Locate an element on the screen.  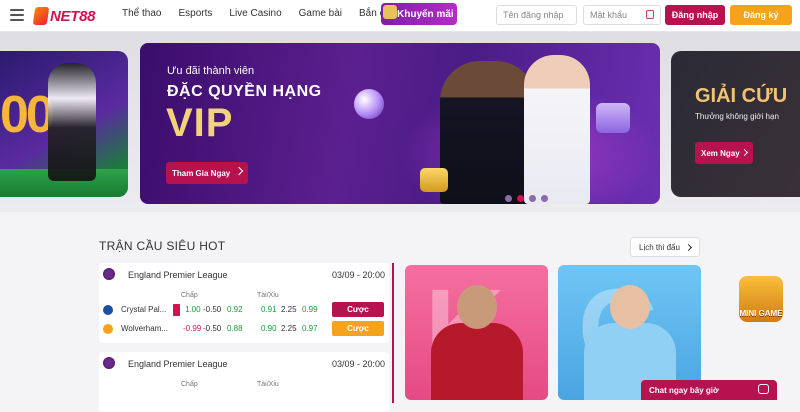
password-placeholder: Mật khẩu is located at coordinates (609, 15).